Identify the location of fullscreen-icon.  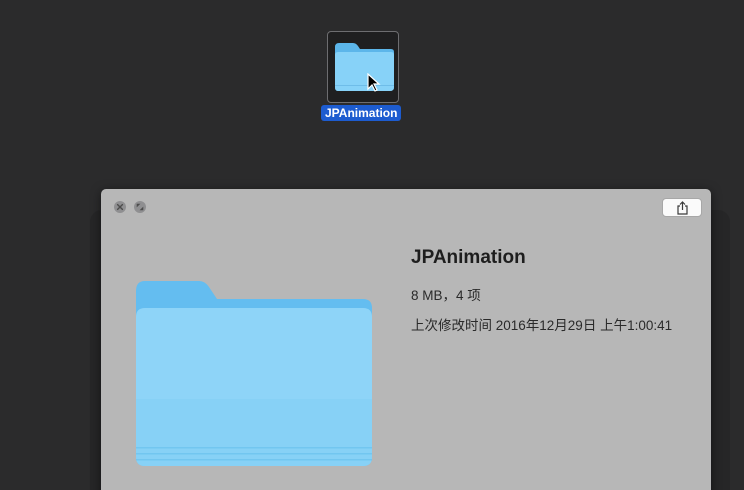
(140, 207).